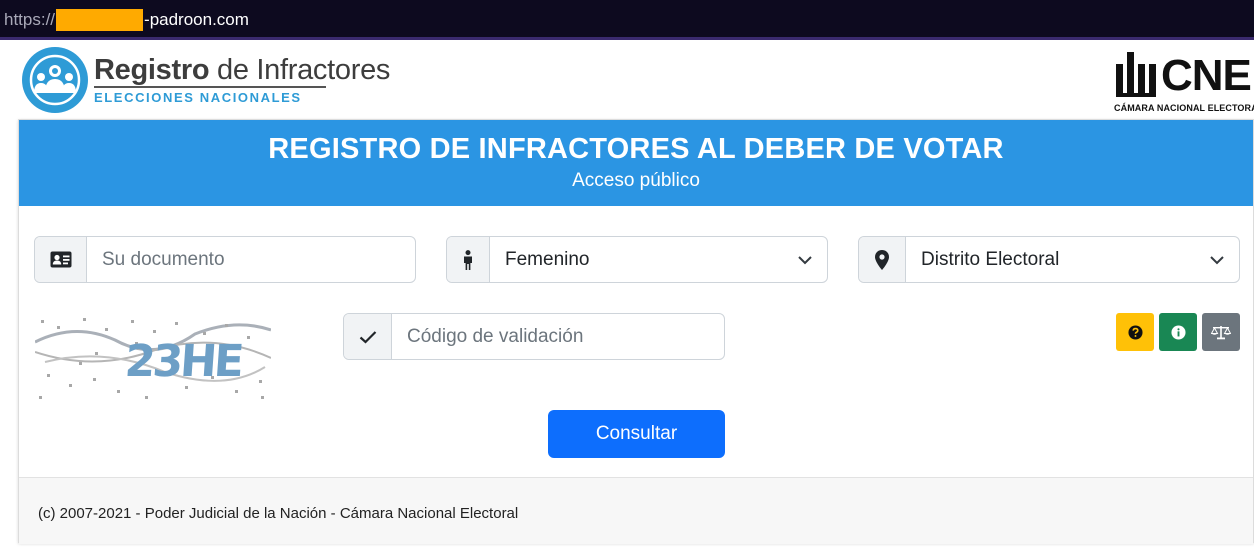 The width and height of the screenshot is (1254, 551). I want to click on browser-url-bar: https:// -padroon.com, so click(627, 20).